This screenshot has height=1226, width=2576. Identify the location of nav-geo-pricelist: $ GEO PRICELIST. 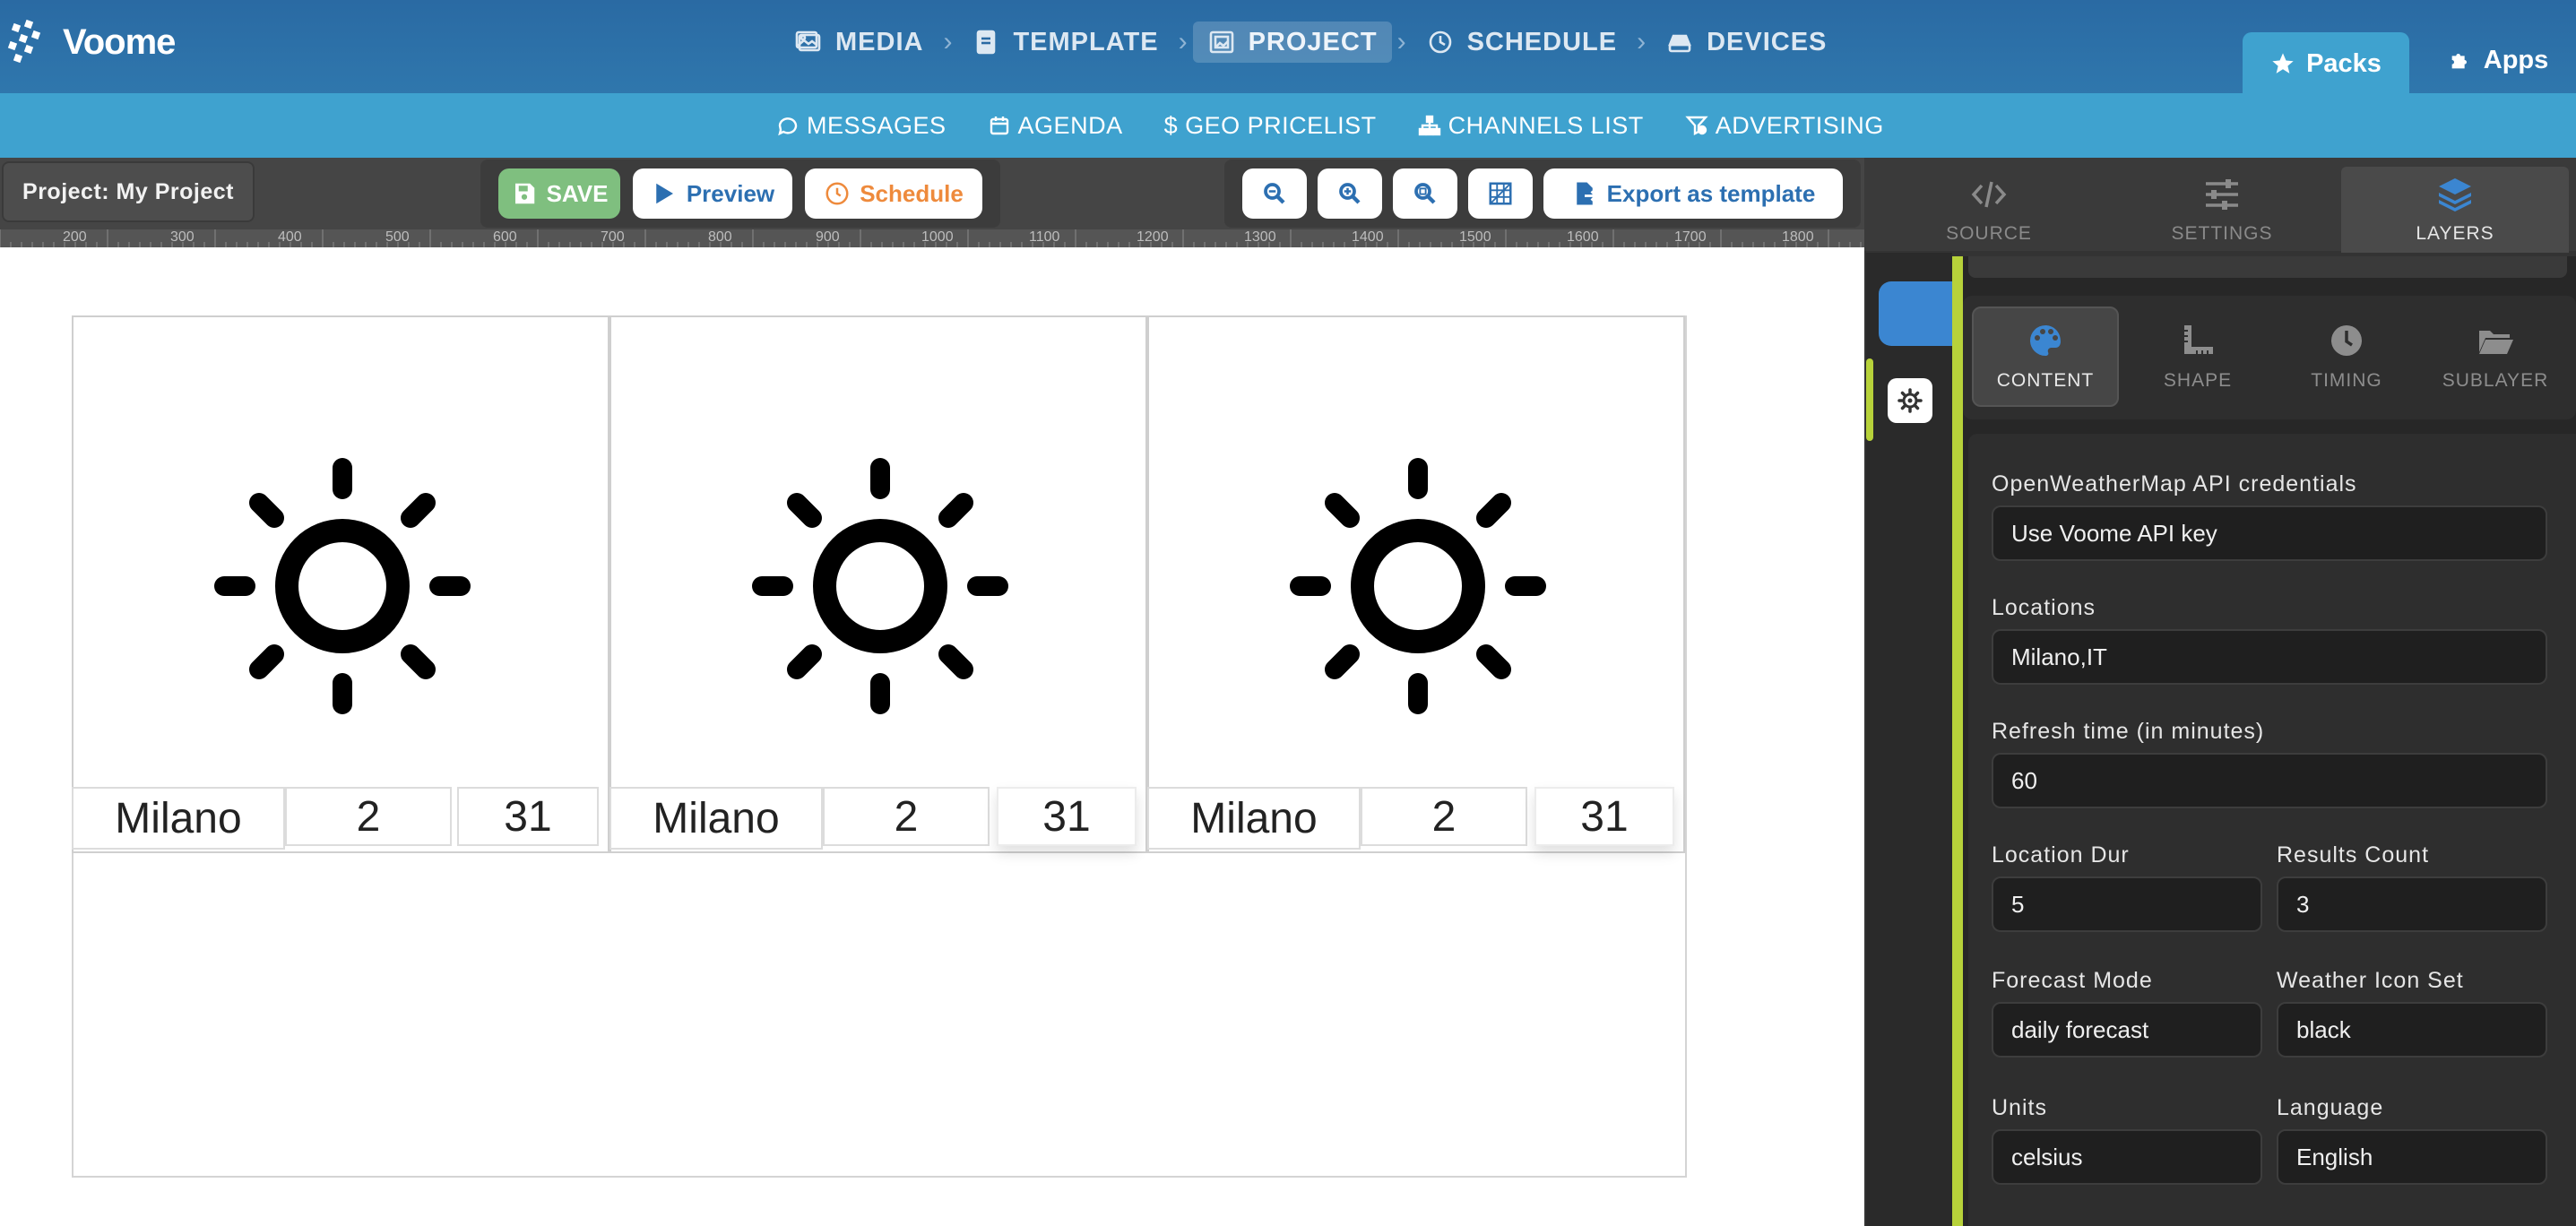
(1270, 126).